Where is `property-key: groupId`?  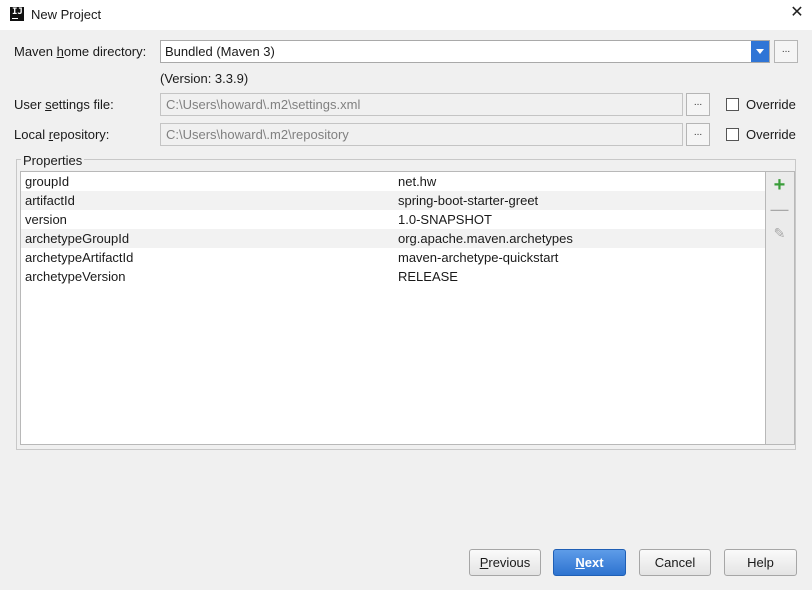
property-key: groupId is located at coordinates (47, 181).